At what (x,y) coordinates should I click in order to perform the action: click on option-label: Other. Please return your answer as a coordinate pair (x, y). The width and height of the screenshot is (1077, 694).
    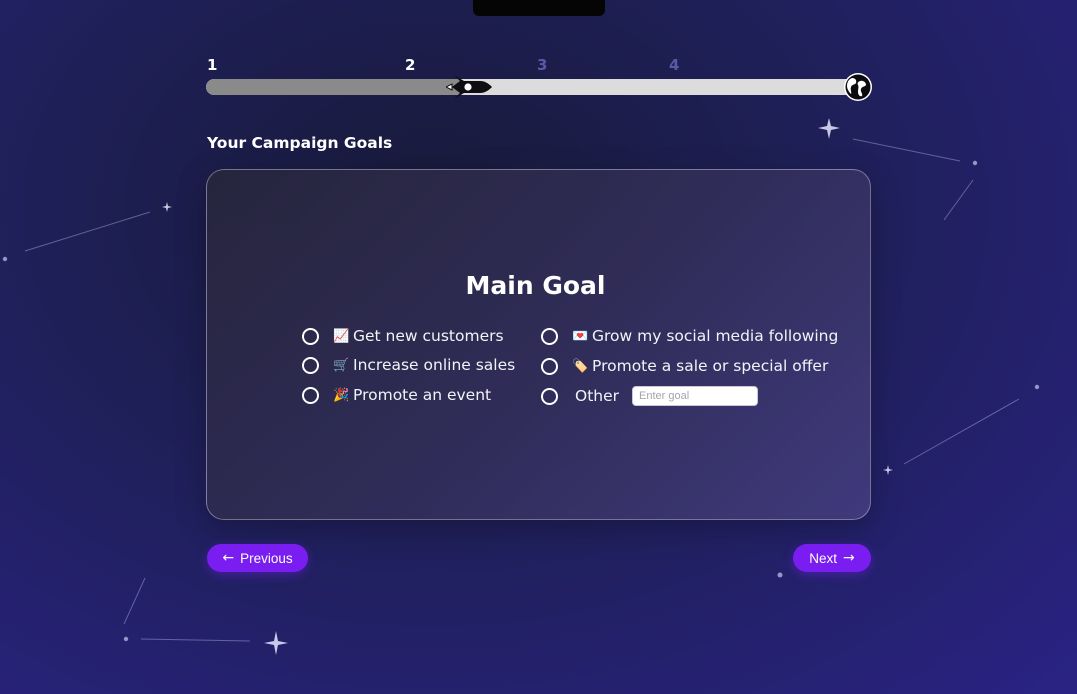
    Looking at the image, I should click on (597, 396).